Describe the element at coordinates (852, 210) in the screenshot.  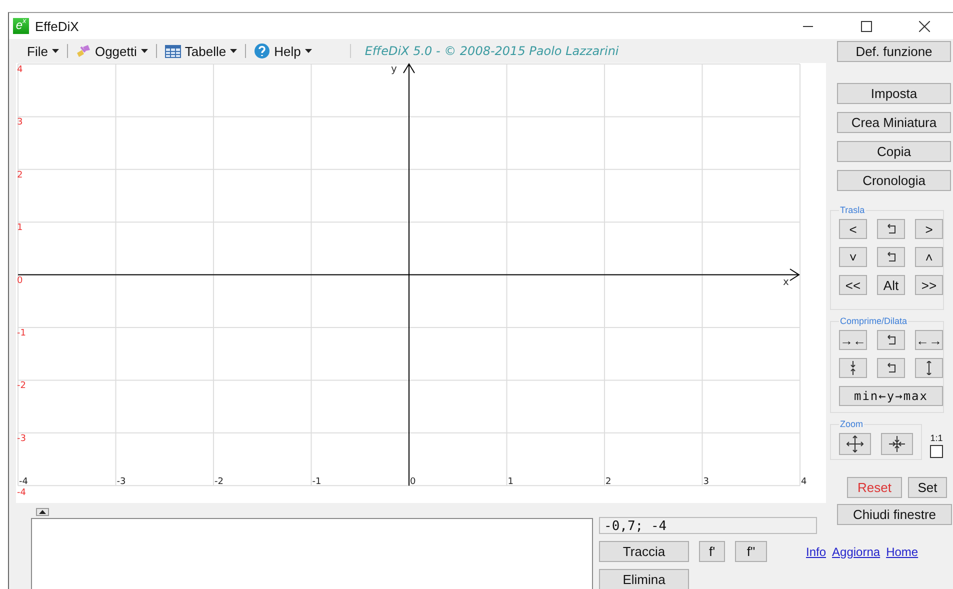
I see `group-title: Trasla` at that location.